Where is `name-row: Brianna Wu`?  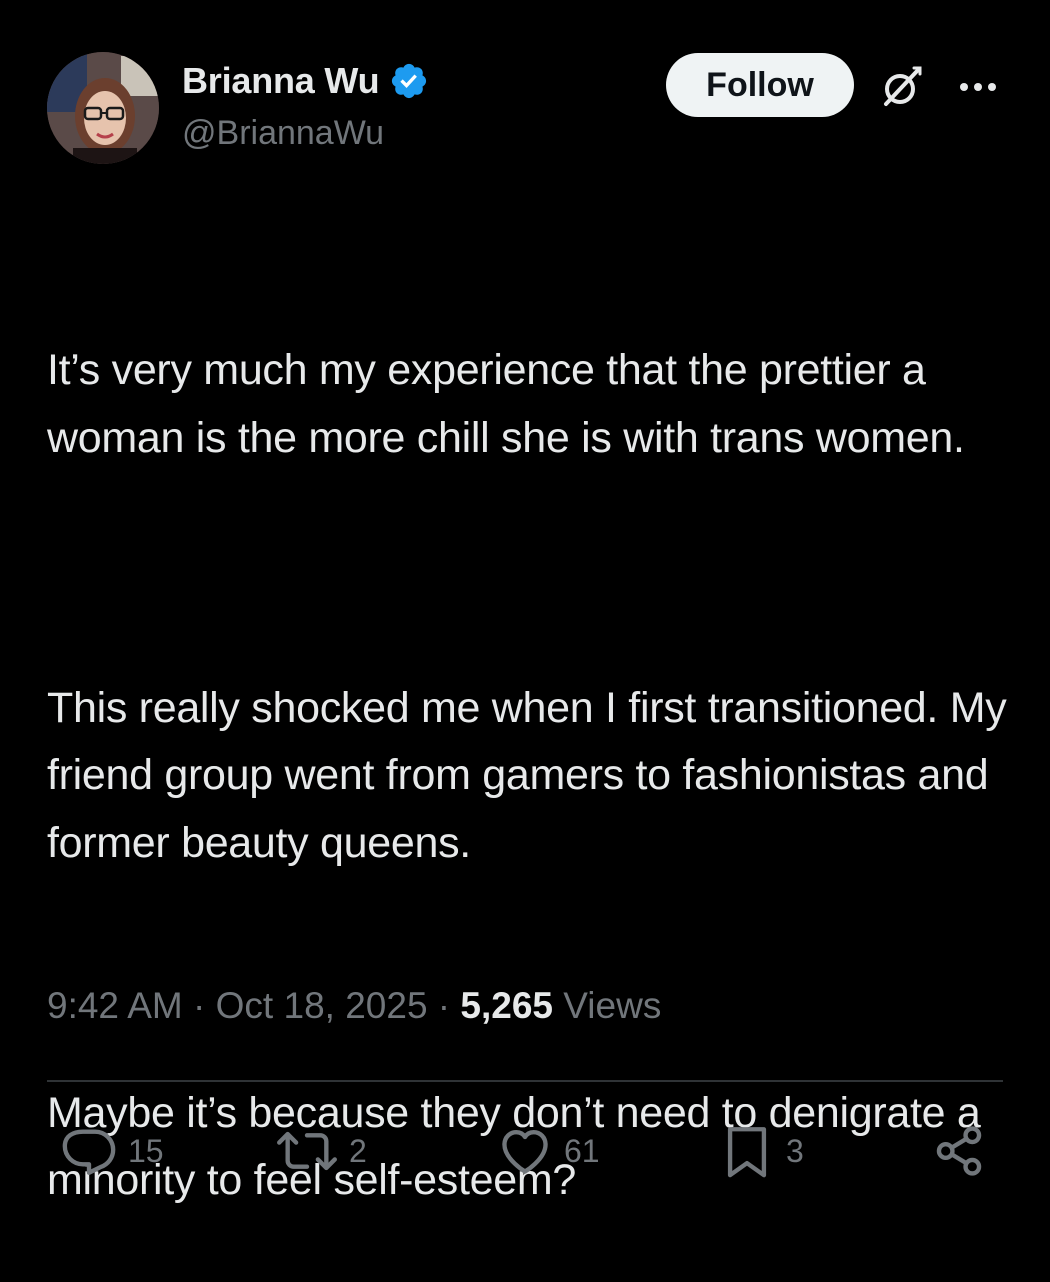 name-row: Brianna Wu is located at coordinates (305, 81).